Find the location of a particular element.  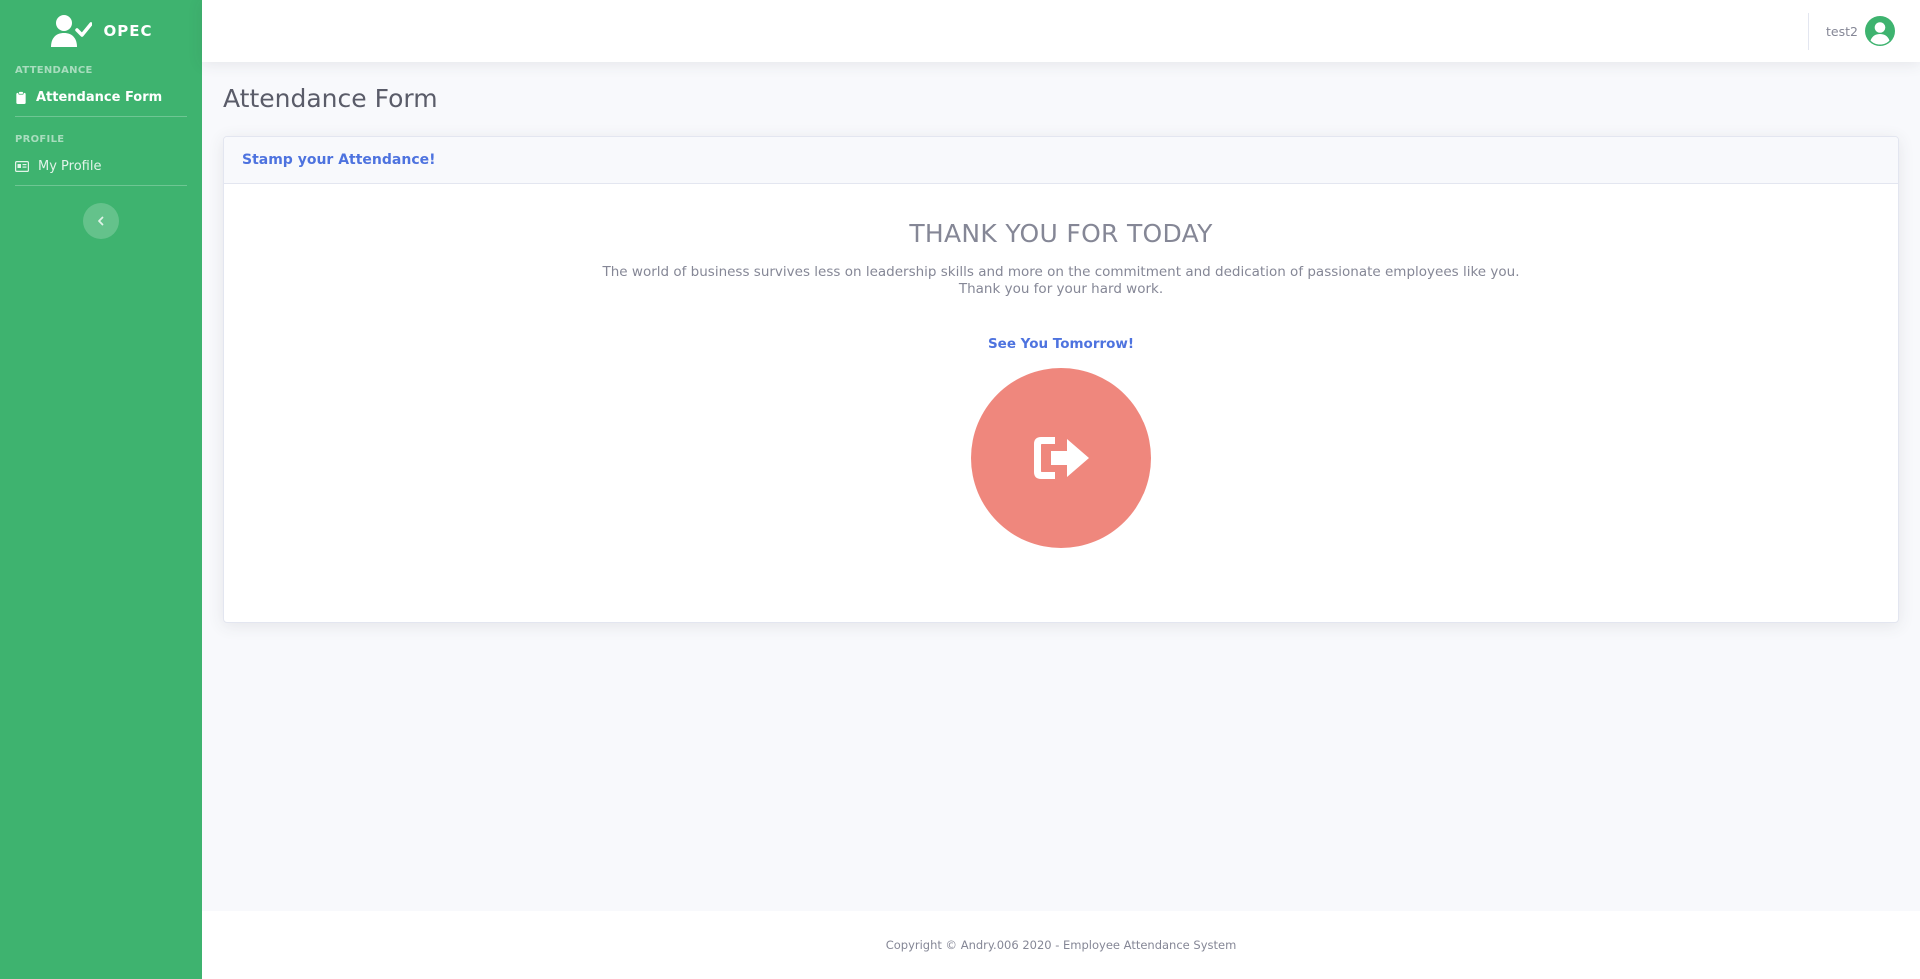

user-dropdown: test2 is located at coordinates (1860, 31).